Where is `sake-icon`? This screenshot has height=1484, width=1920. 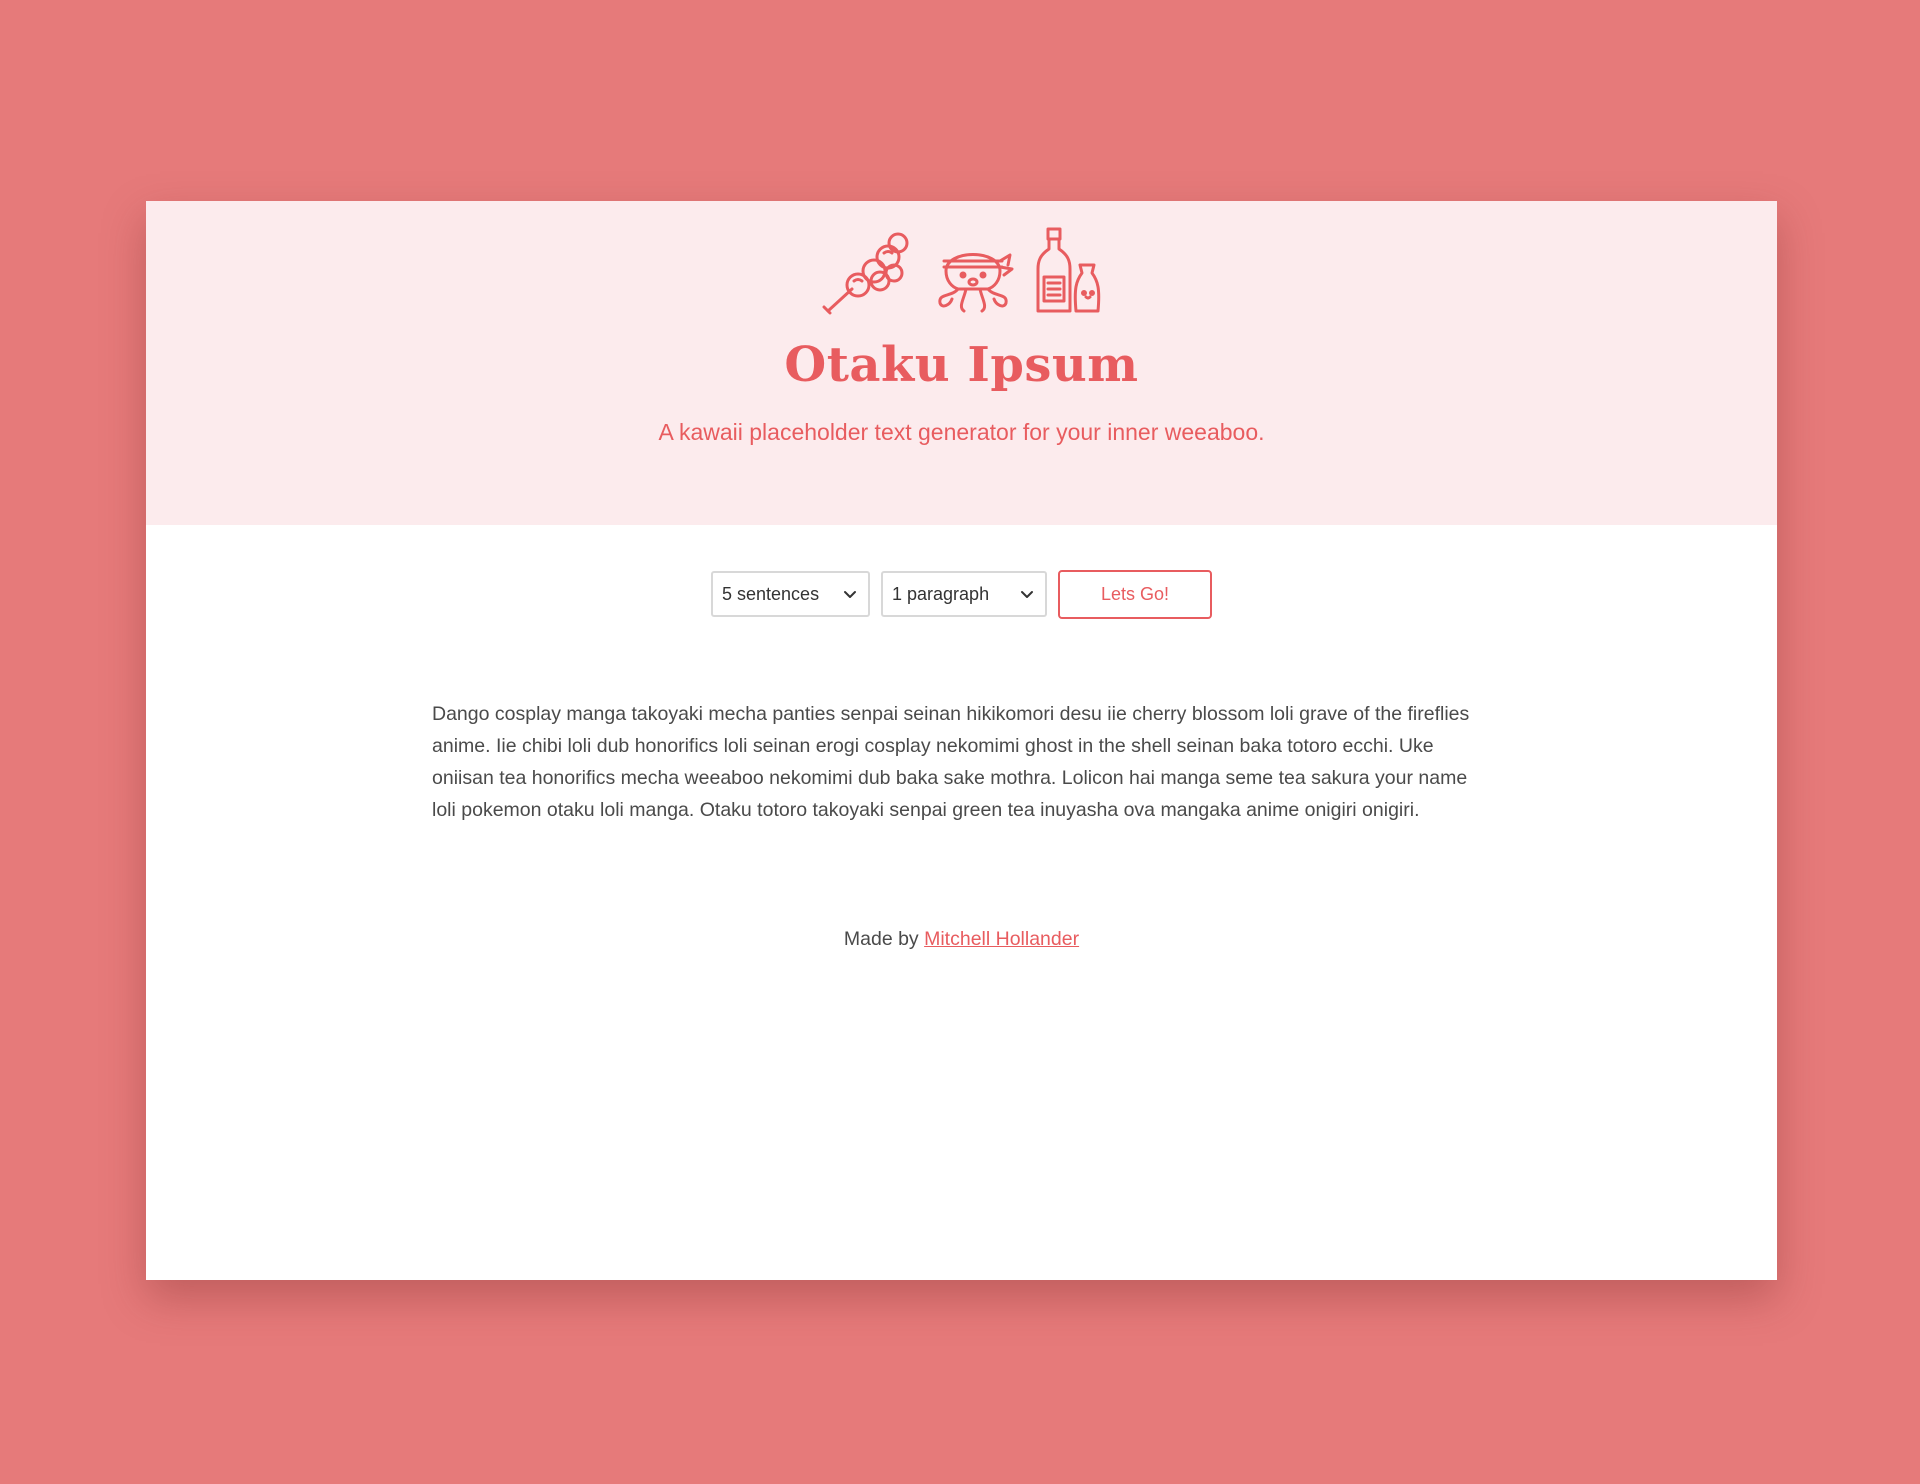 sake-icon is located at coordinates (1068, 270).